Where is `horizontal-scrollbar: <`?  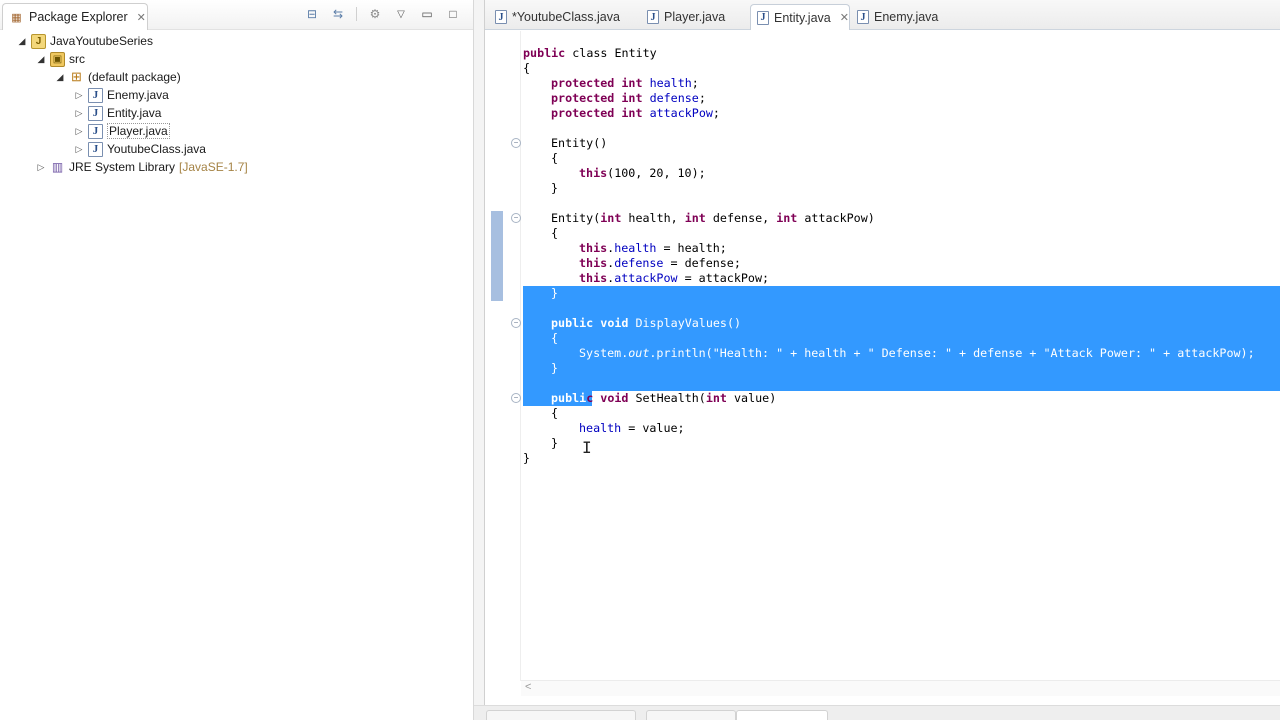
horizontal-scrollbar: < is located at coordinates (900, 688).